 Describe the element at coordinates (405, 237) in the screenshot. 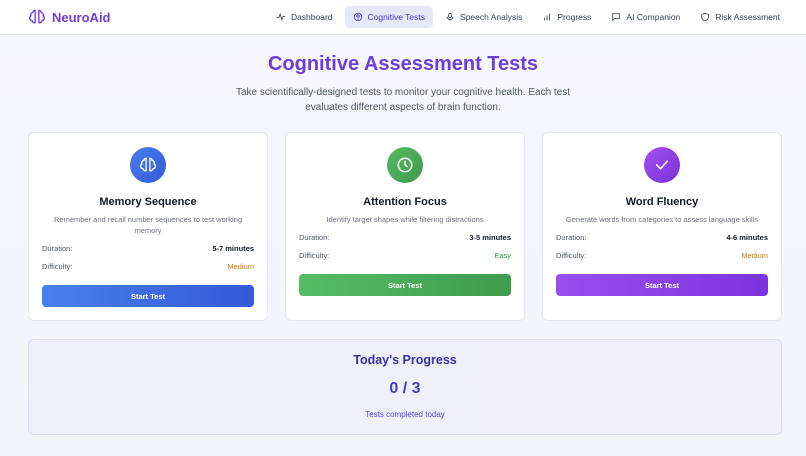

I see `duration-row: Duration: 3-5 minutes` at that location.